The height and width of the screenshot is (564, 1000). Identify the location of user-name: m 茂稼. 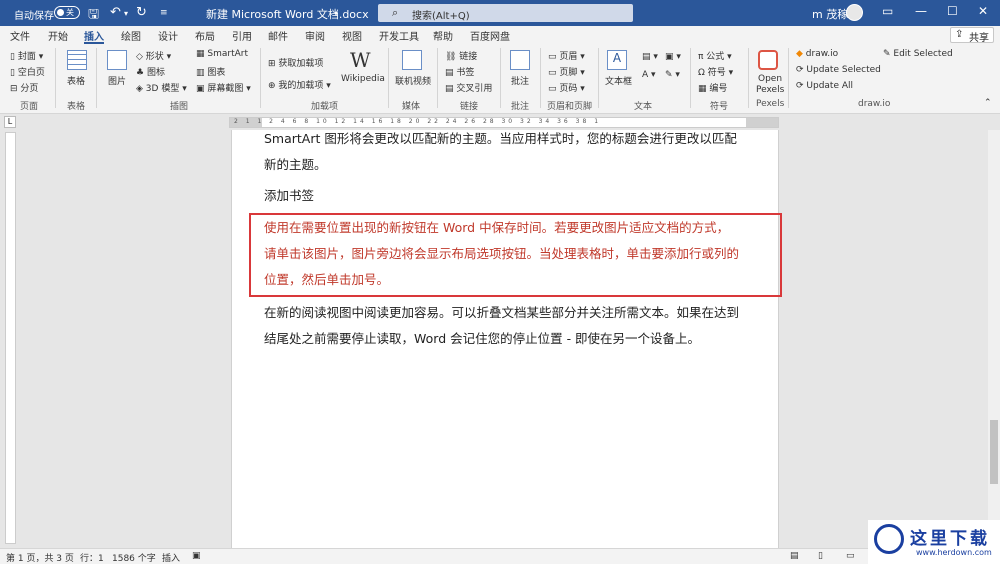
(830, 14).